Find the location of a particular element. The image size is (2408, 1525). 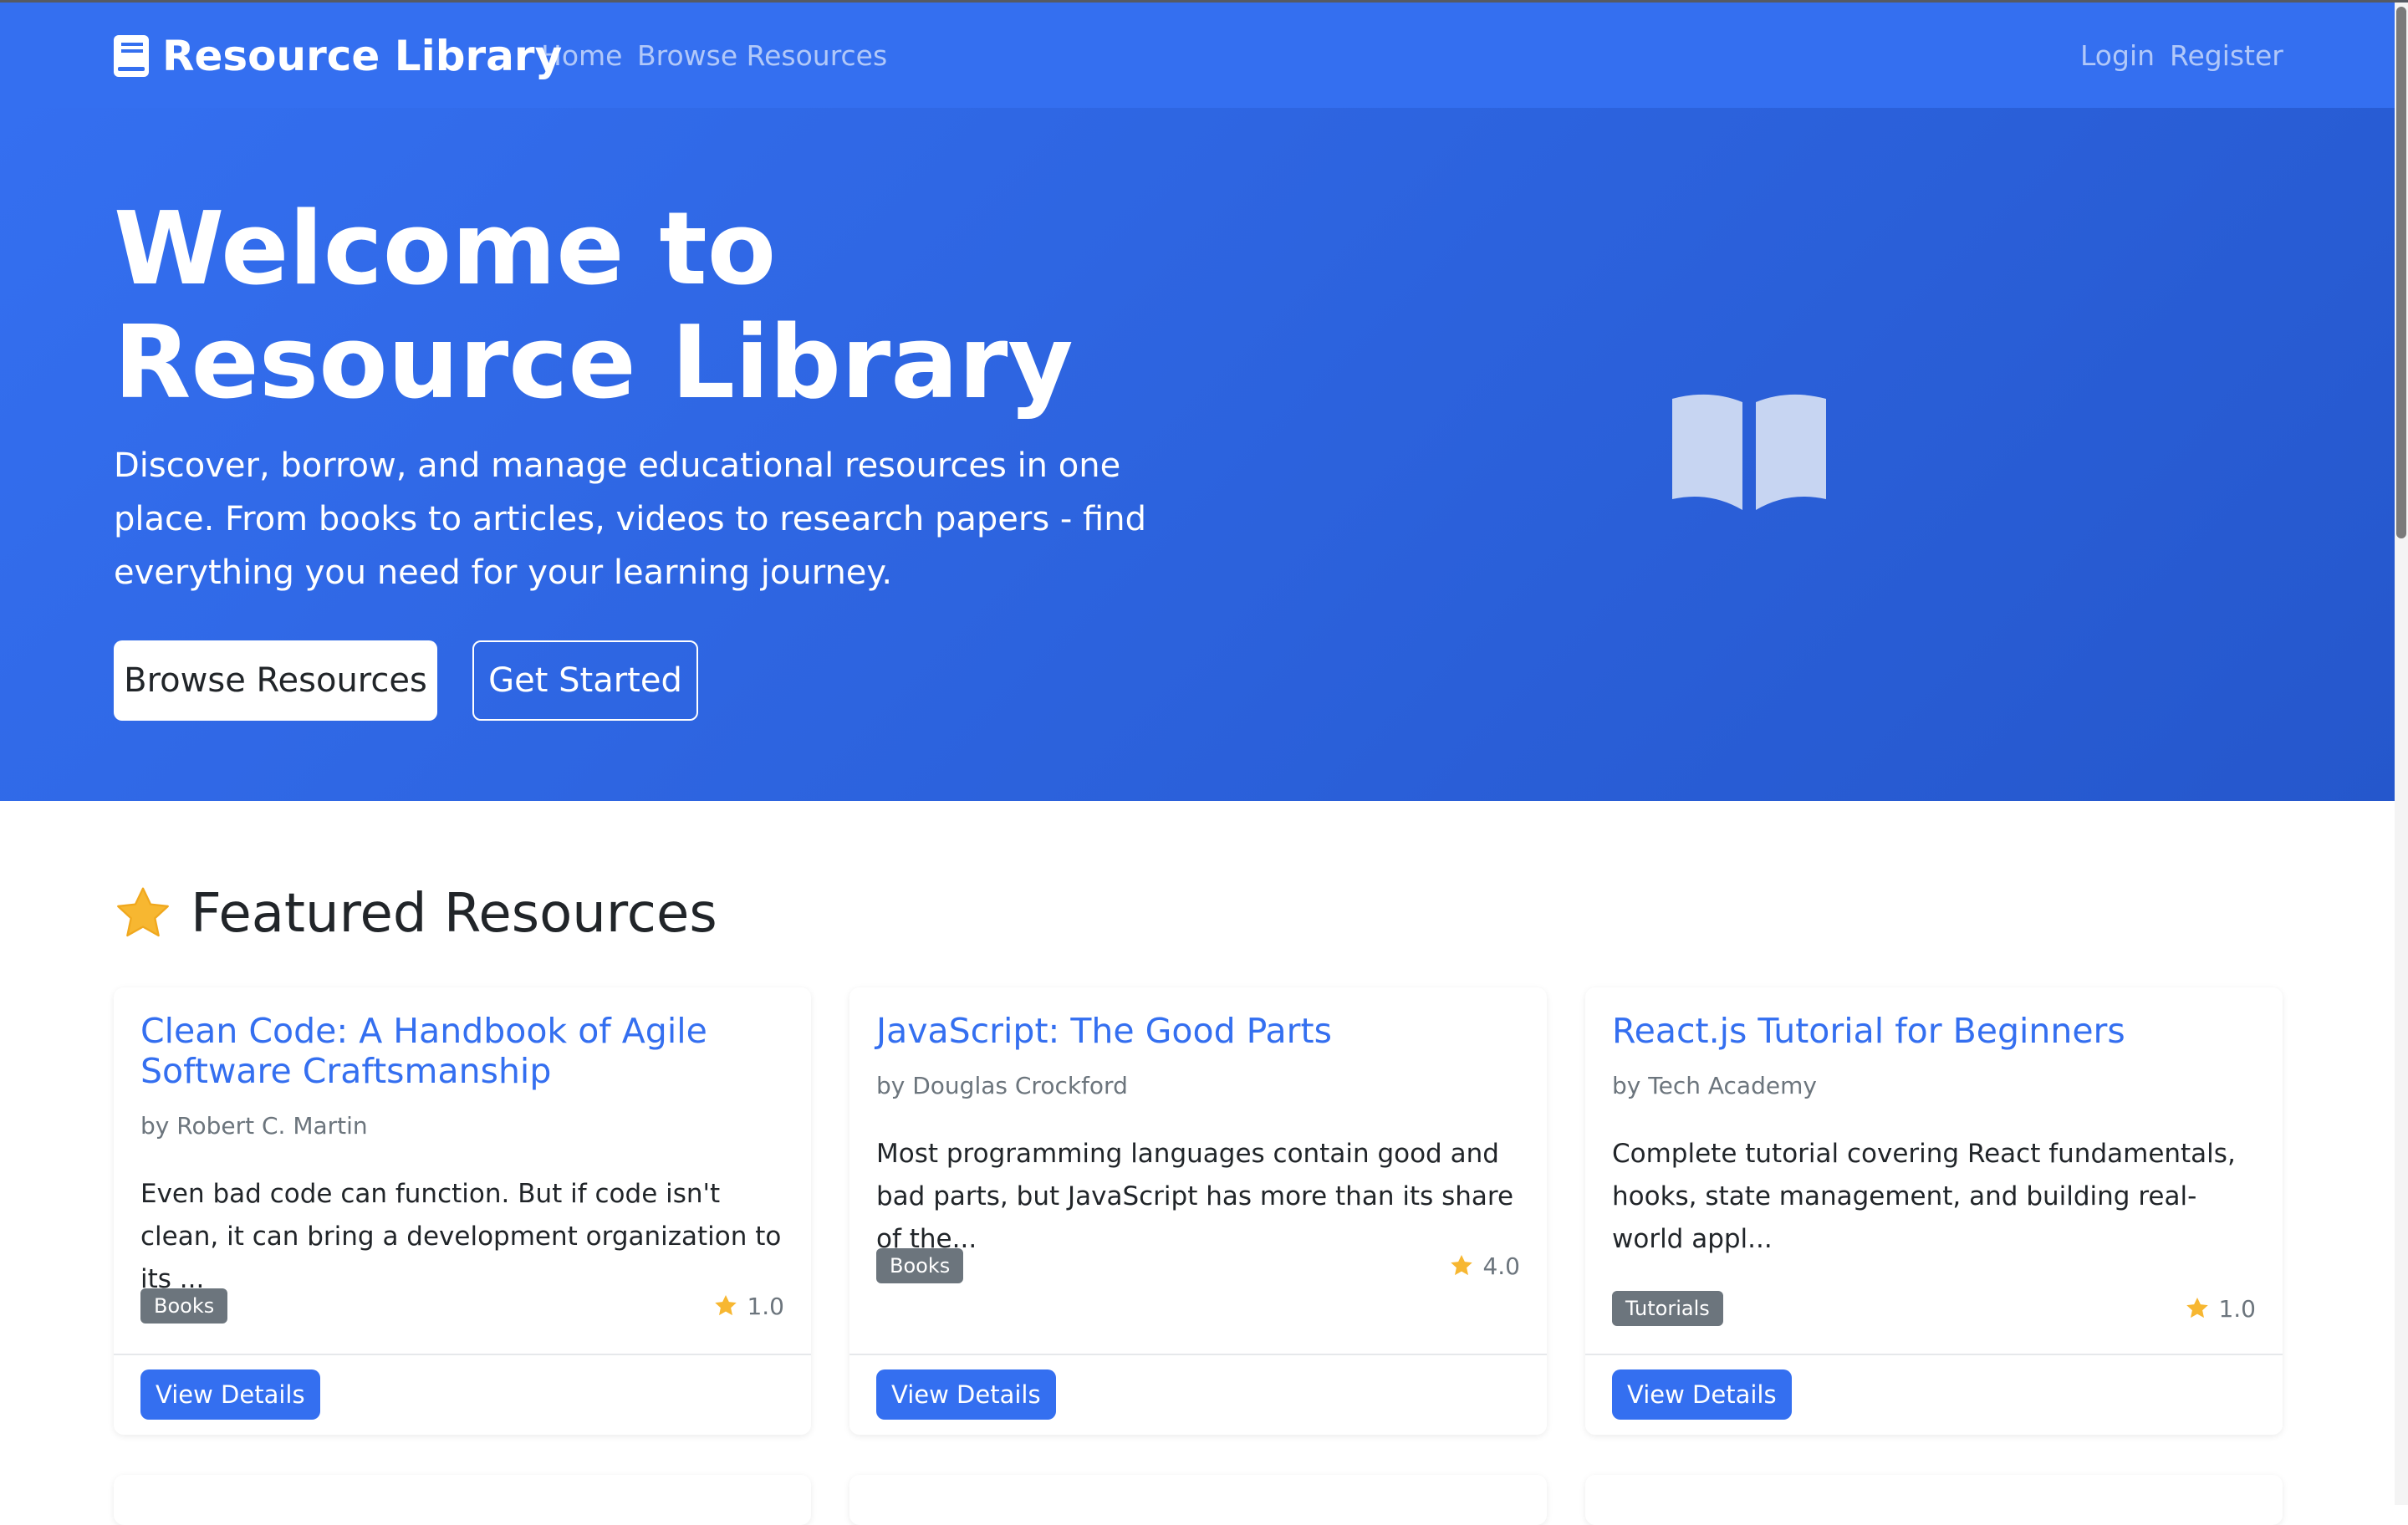

resource-author: by Tech Academy is located at coordinates (1715, 1085).